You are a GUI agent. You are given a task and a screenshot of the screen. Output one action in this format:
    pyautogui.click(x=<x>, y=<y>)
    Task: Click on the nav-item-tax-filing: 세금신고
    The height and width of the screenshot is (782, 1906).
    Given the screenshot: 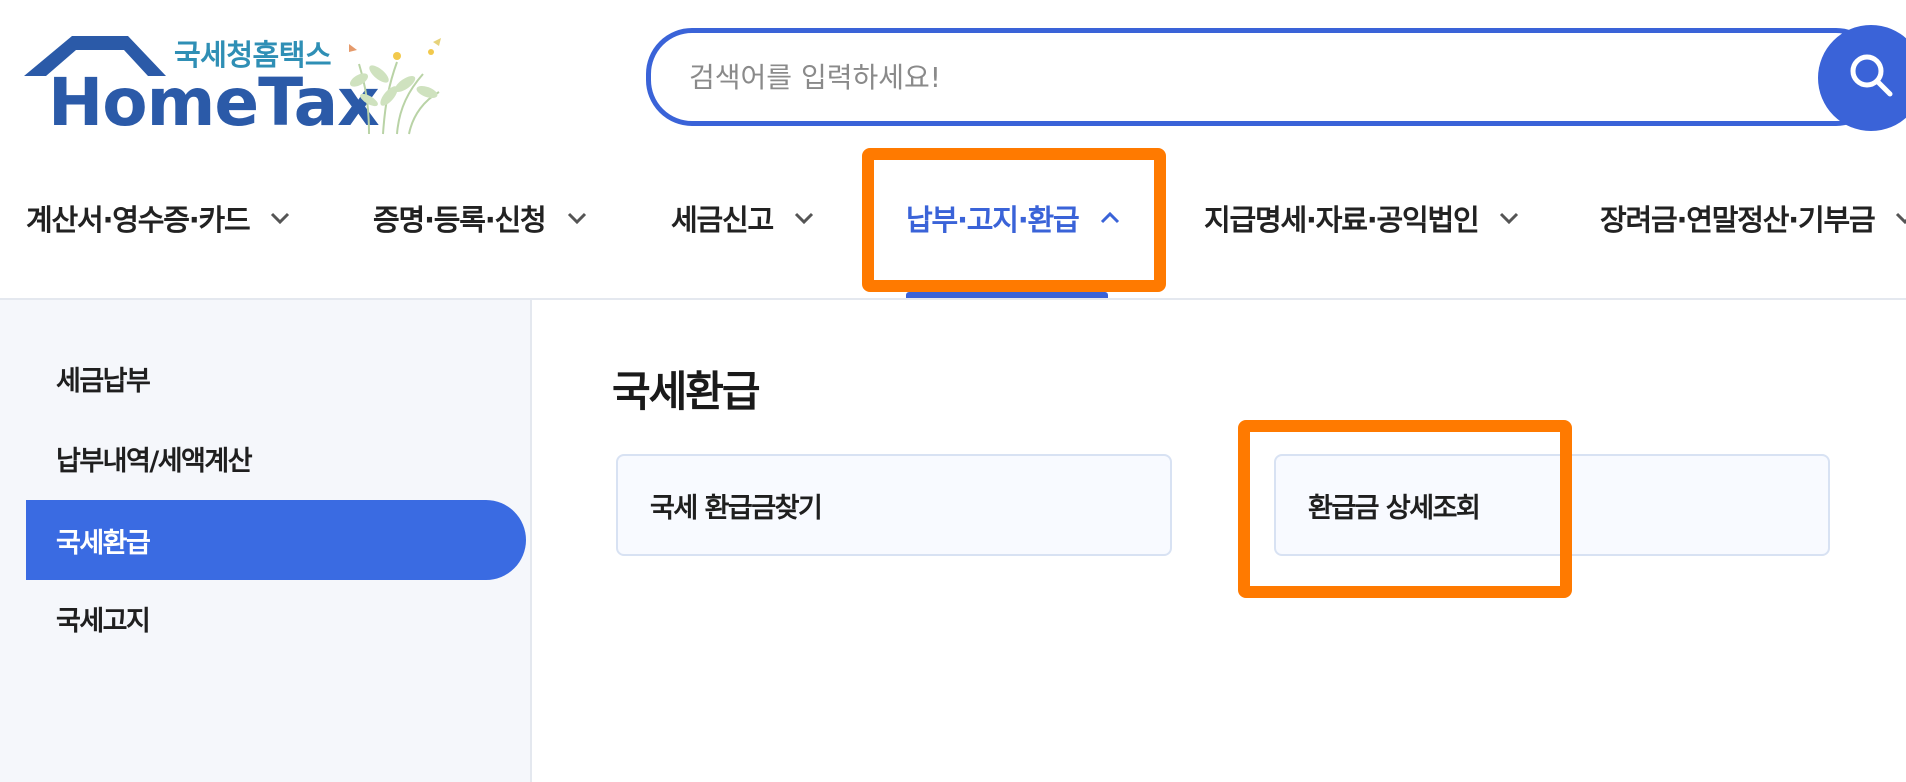 What is the action you would take?
    pyautogui.click(x=743, y=218)
    